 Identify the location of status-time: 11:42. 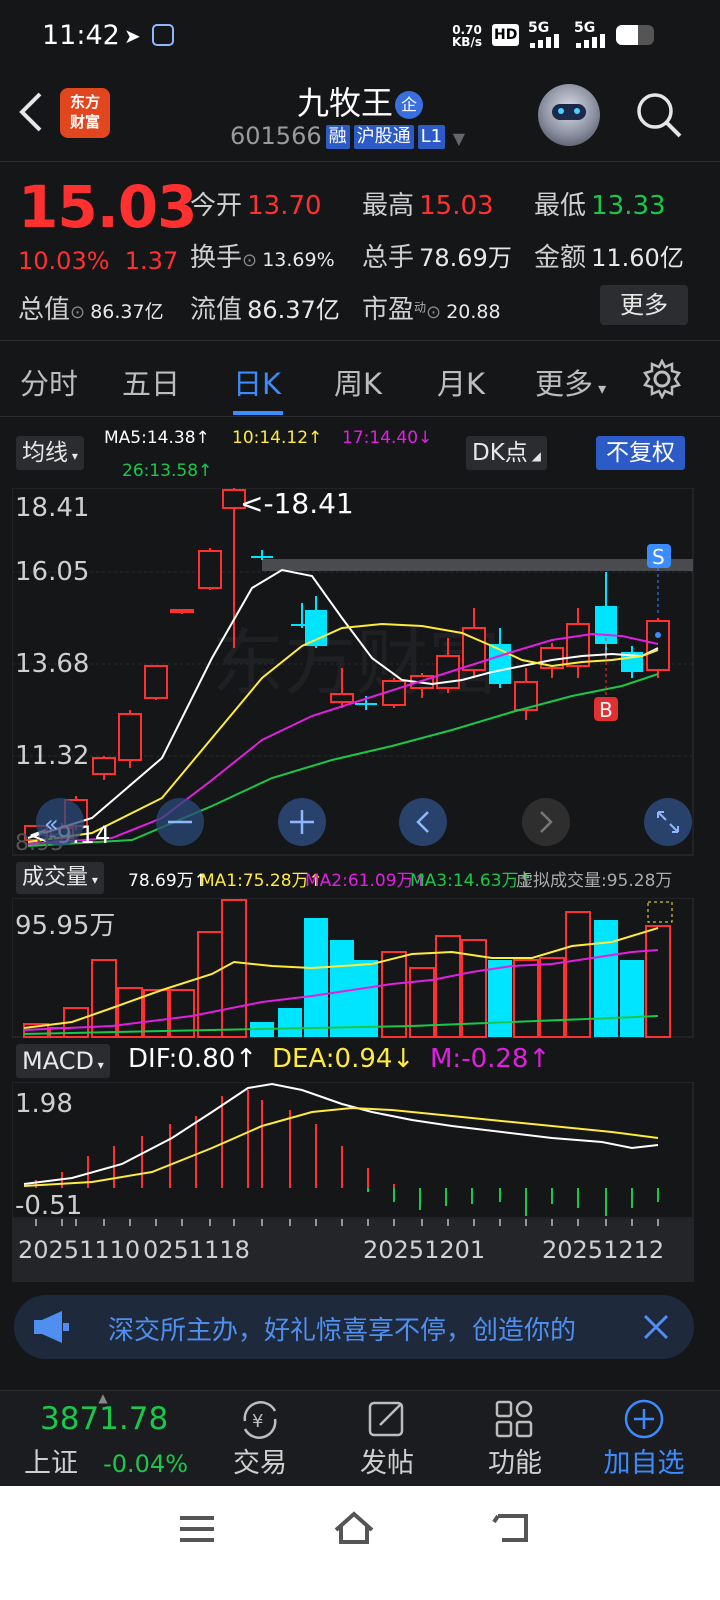
(81, 35).